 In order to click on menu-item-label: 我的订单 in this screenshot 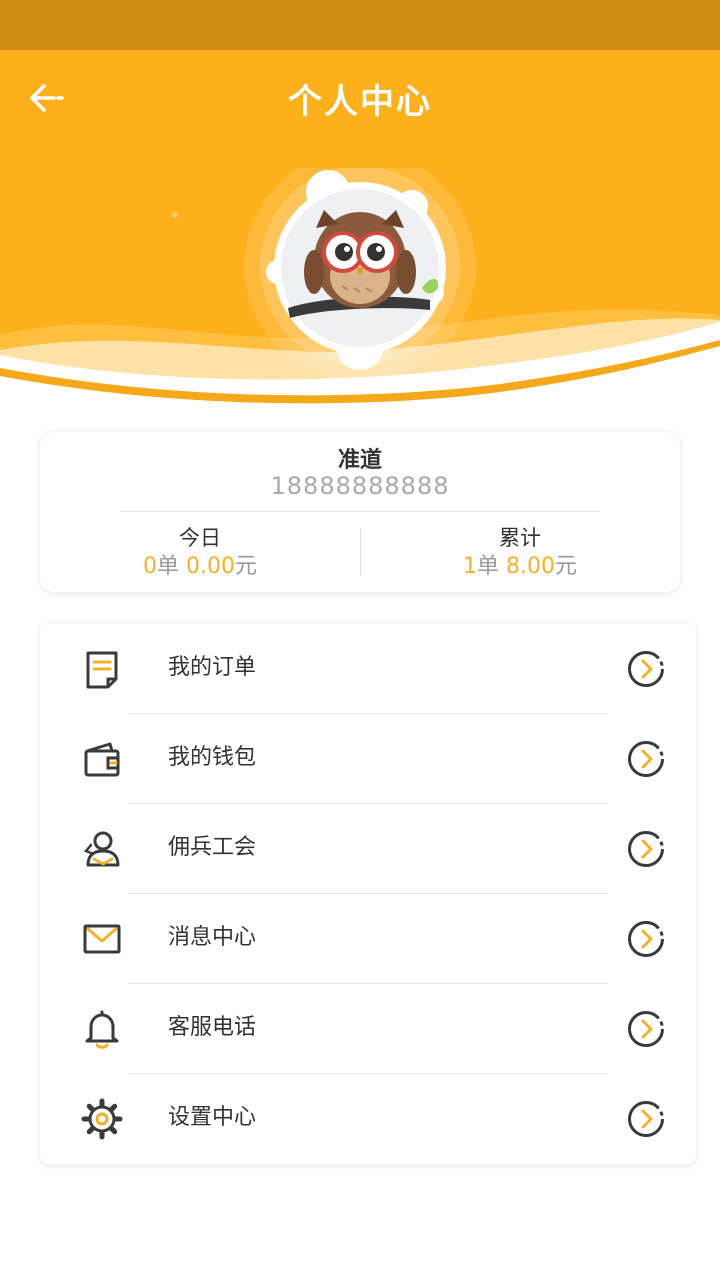, I will do `click(212, 667)`.